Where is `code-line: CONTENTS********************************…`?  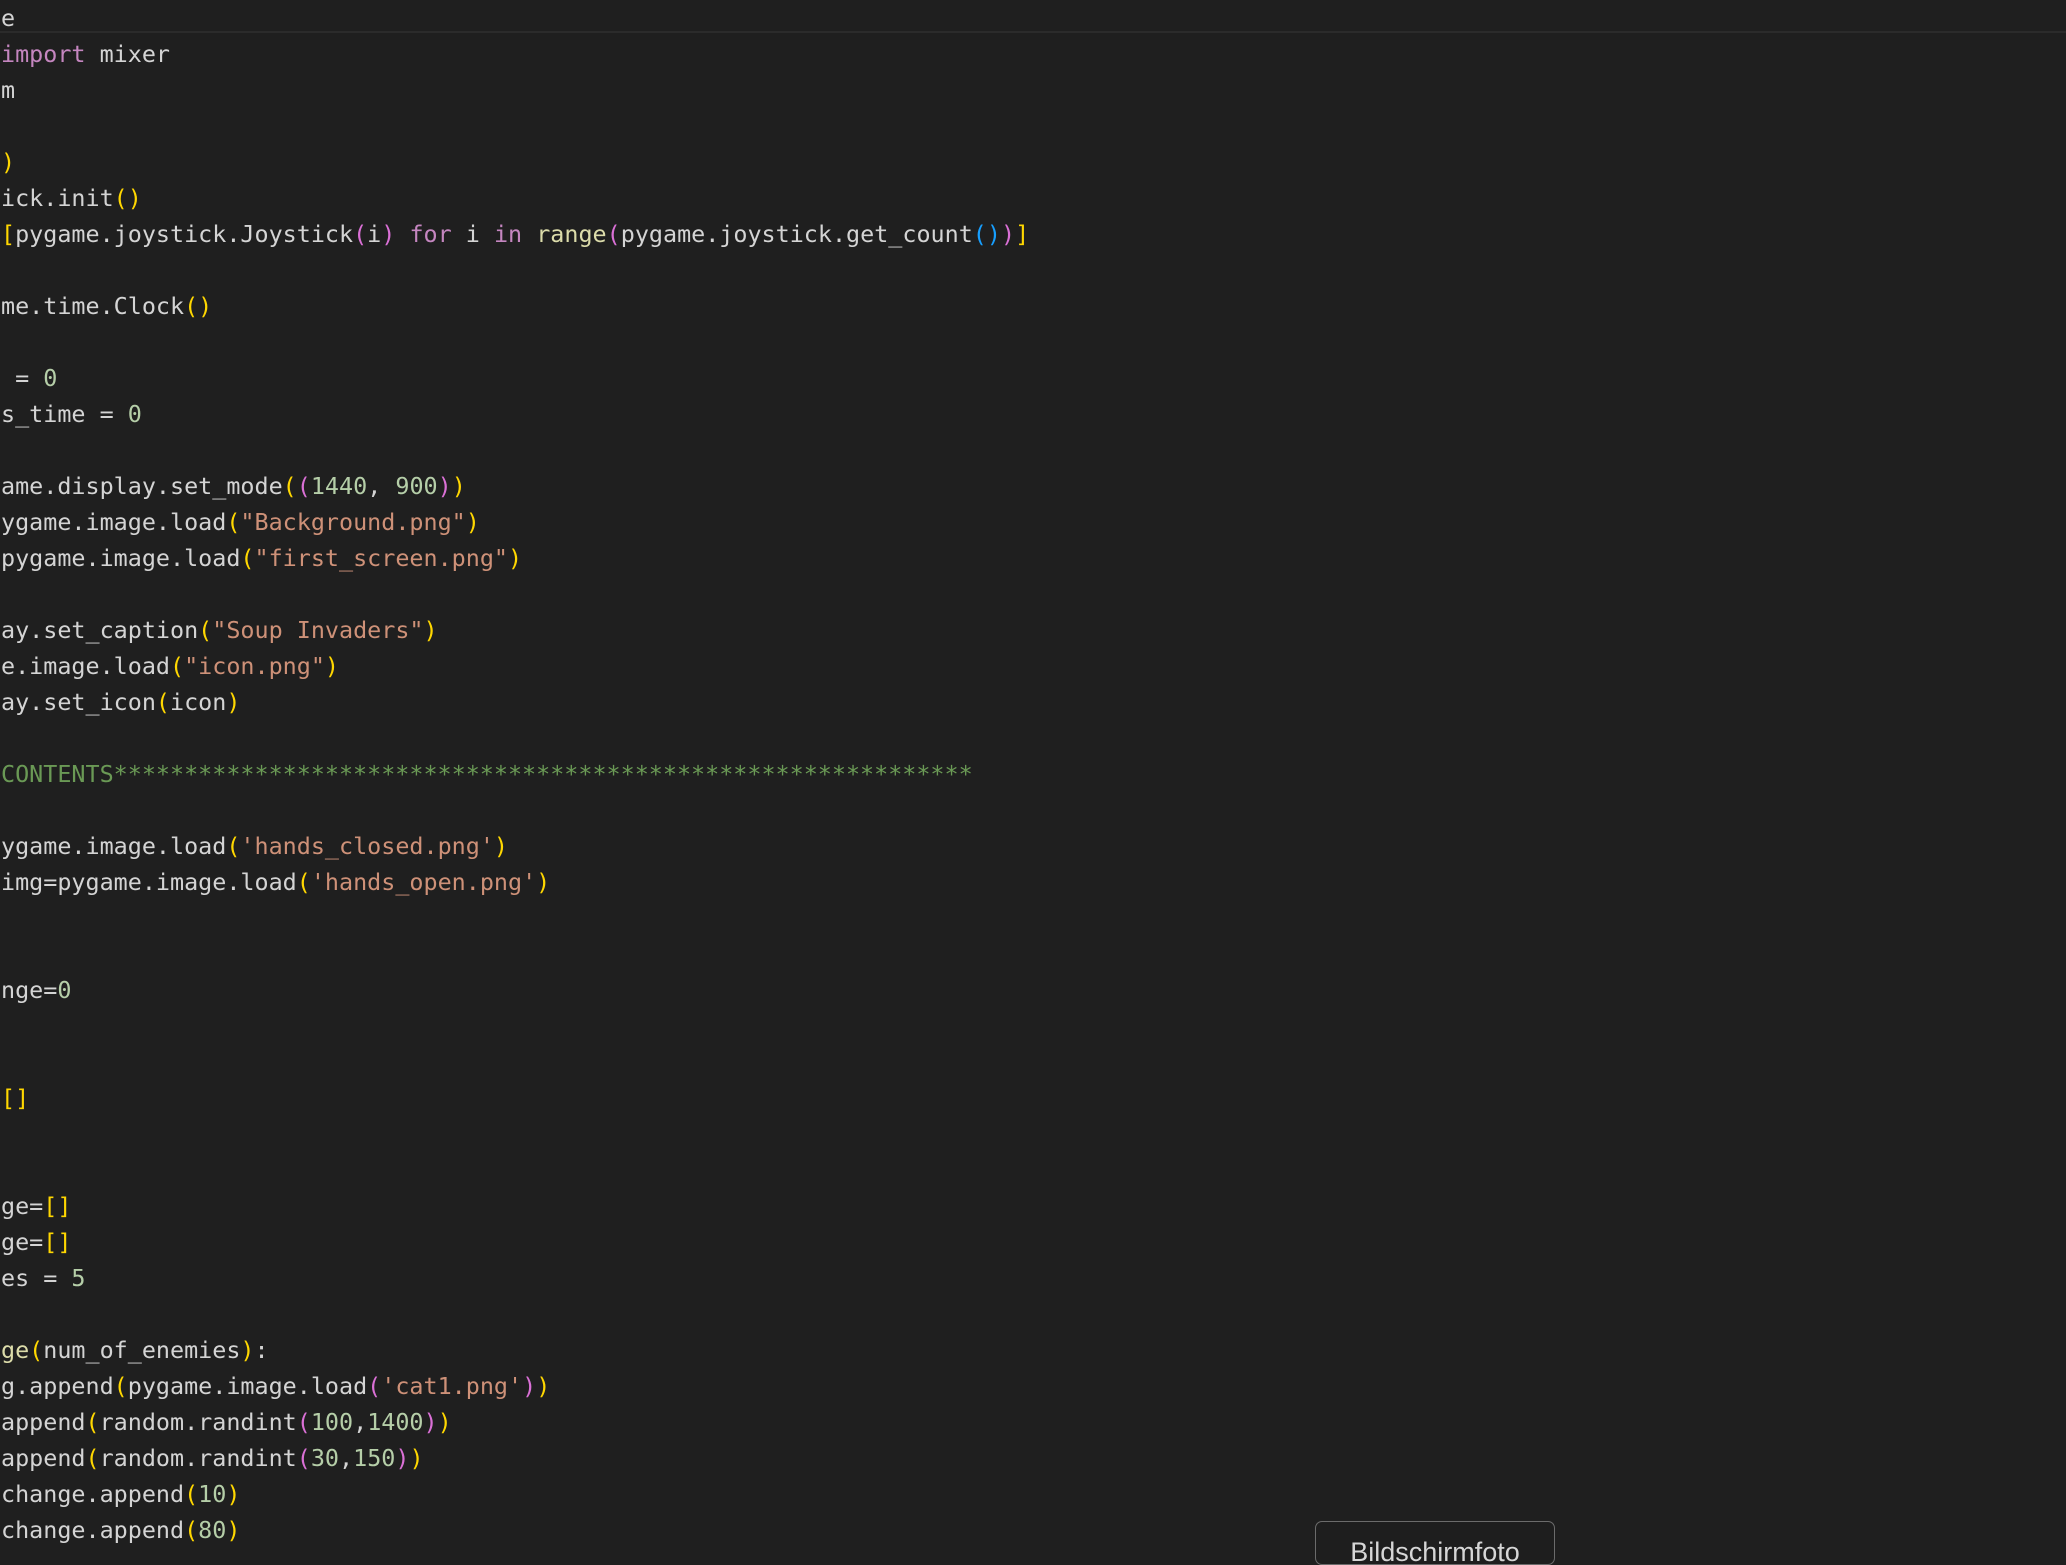
code-line: CONTENTS********************************… is located at coordinates (1031, 774).